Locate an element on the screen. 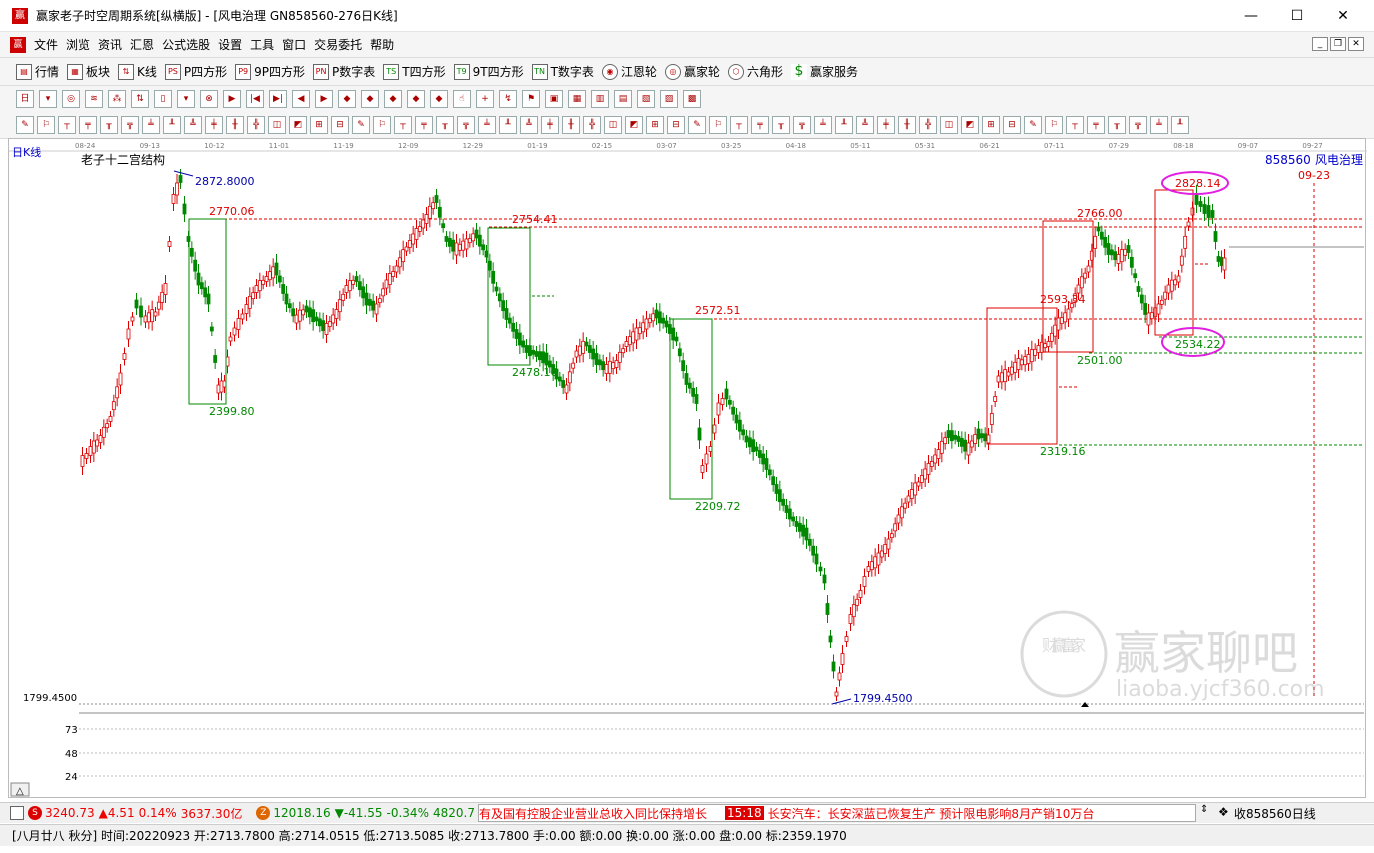  ticker-scroll-icon: ⇕ is located at coordinates (1204, 809).